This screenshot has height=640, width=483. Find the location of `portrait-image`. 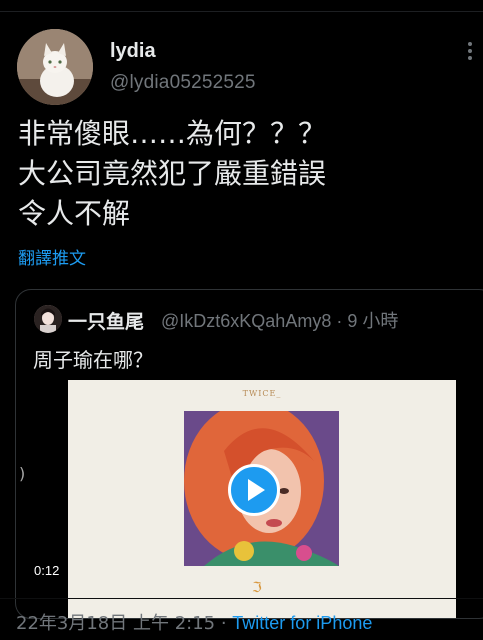

portrait-image is located at coordinates (48, 319).